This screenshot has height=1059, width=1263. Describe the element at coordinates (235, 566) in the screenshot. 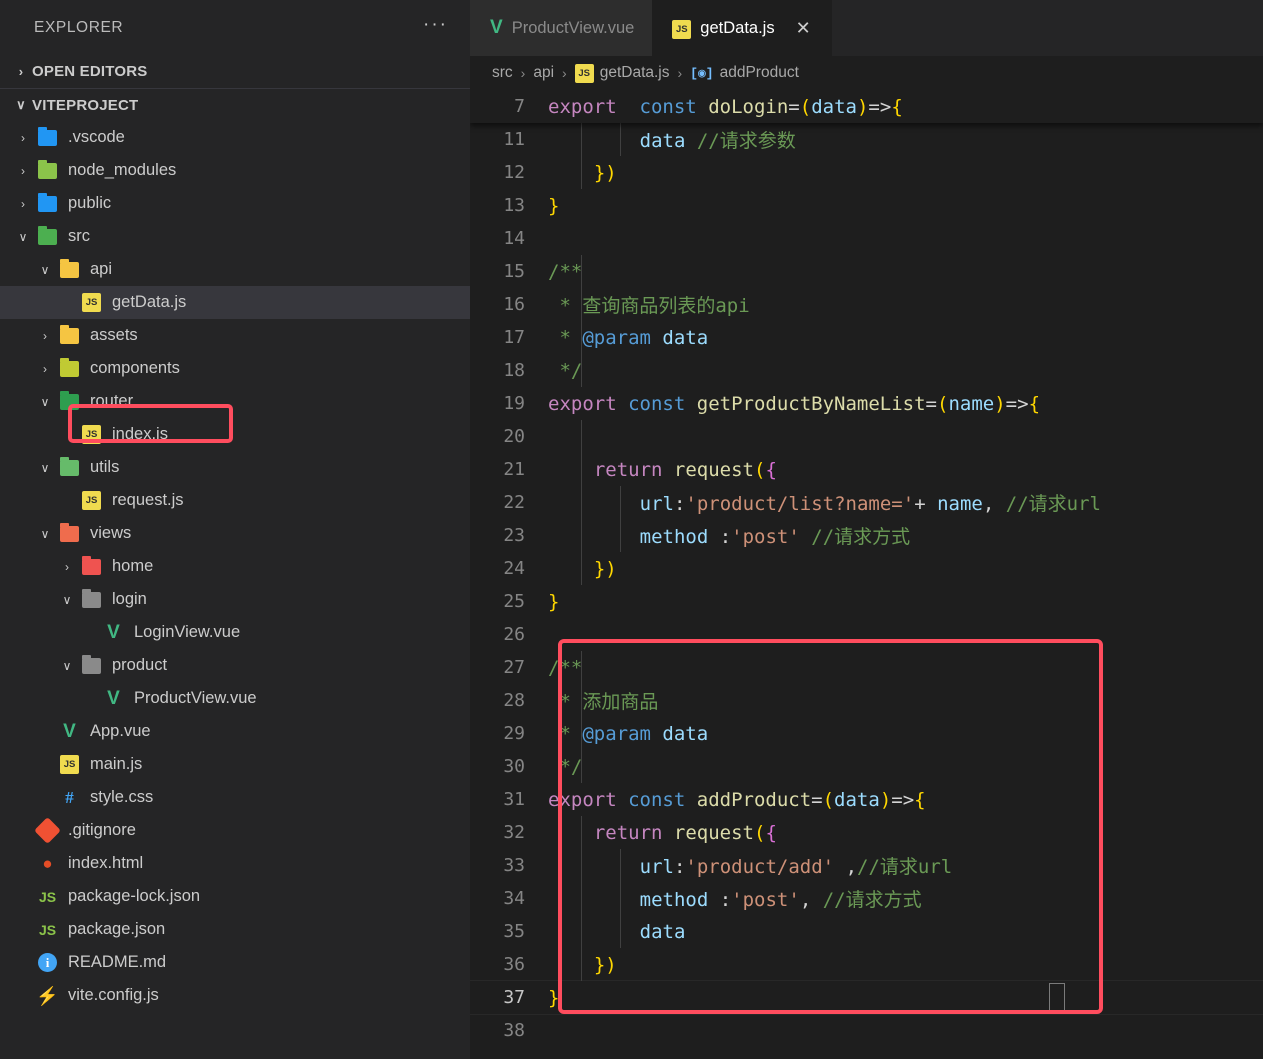

I see `tree-item-home: › home` at that location.